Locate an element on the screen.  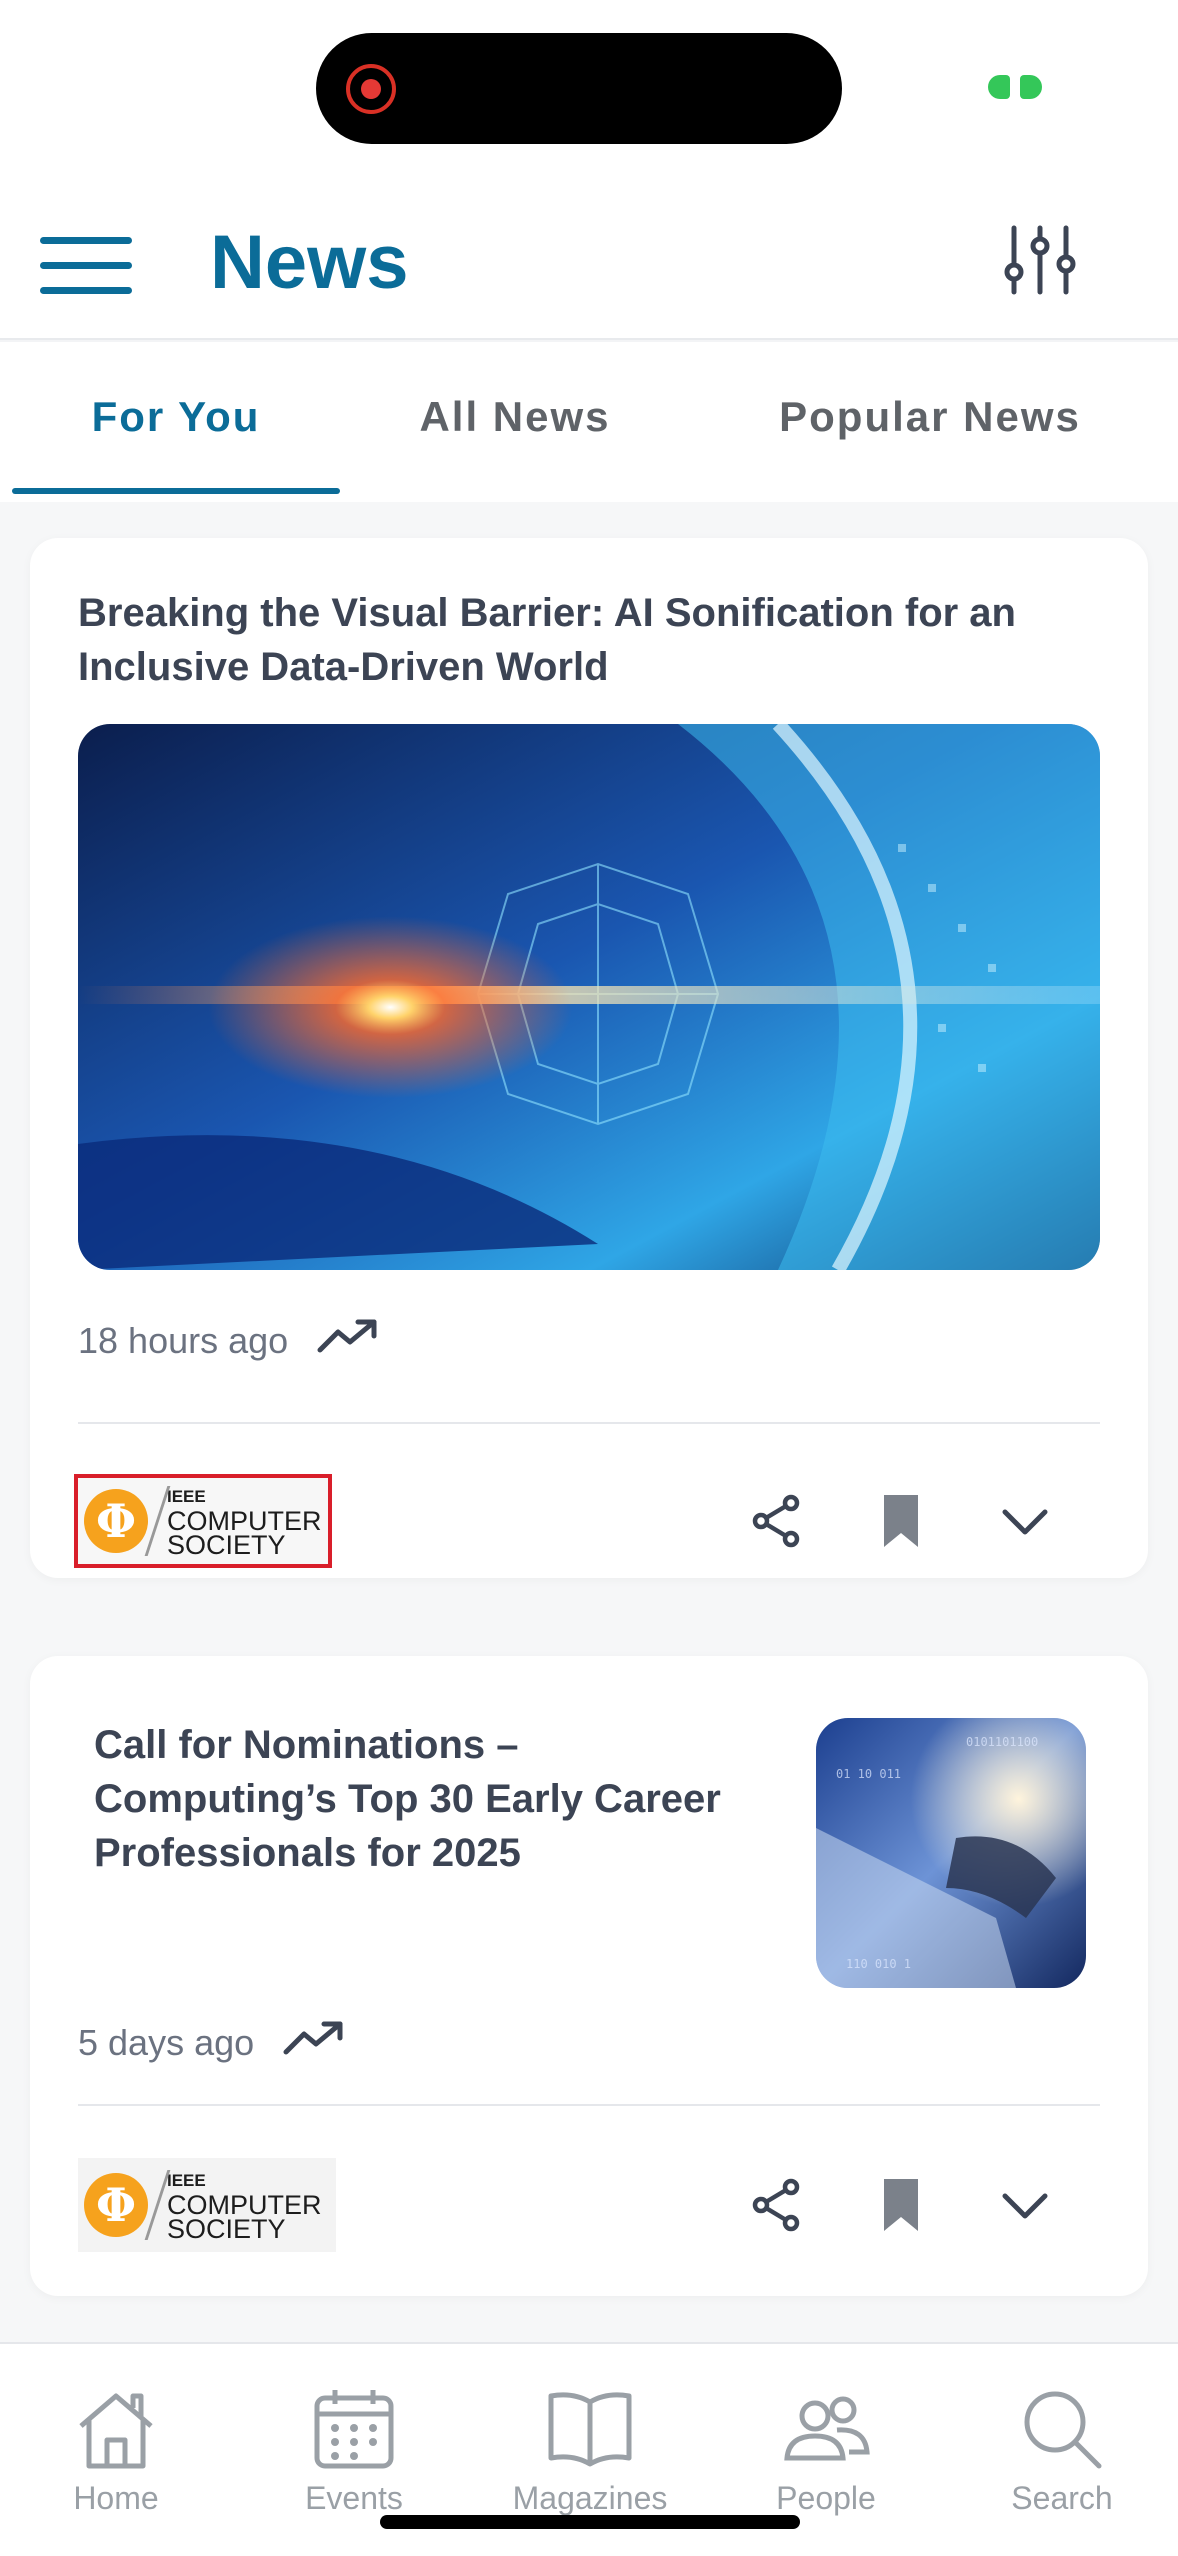
nav-magazines: Magazines is located at coordinates (590, 2459).